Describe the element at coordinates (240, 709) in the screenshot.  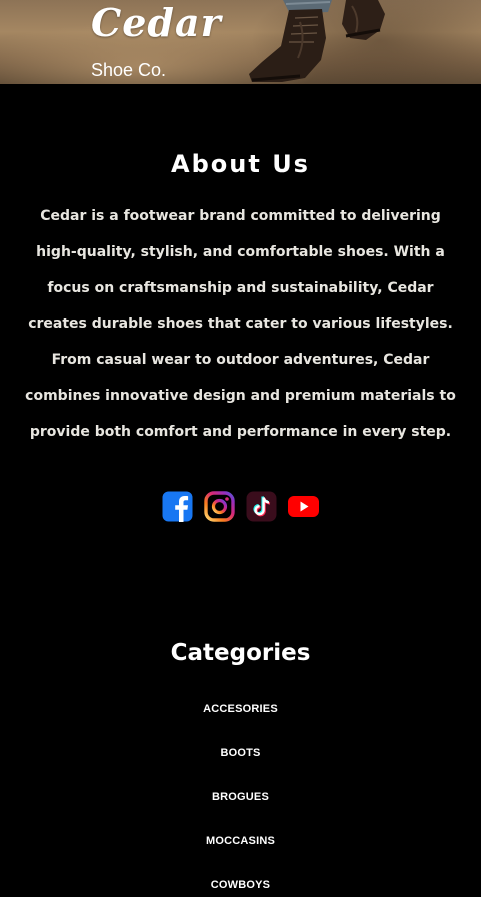
I see `category-accesories-link: ACCESORIES` at that location.